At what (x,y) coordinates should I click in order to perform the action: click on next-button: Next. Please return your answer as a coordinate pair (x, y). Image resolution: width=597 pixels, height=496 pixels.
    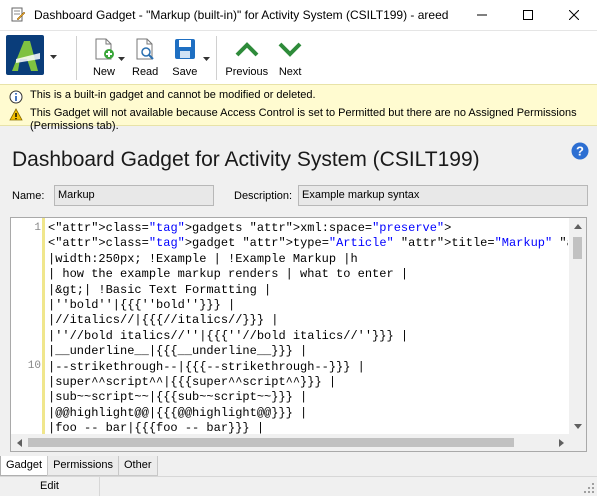
    Looking at the image, I should click on (290, 59).